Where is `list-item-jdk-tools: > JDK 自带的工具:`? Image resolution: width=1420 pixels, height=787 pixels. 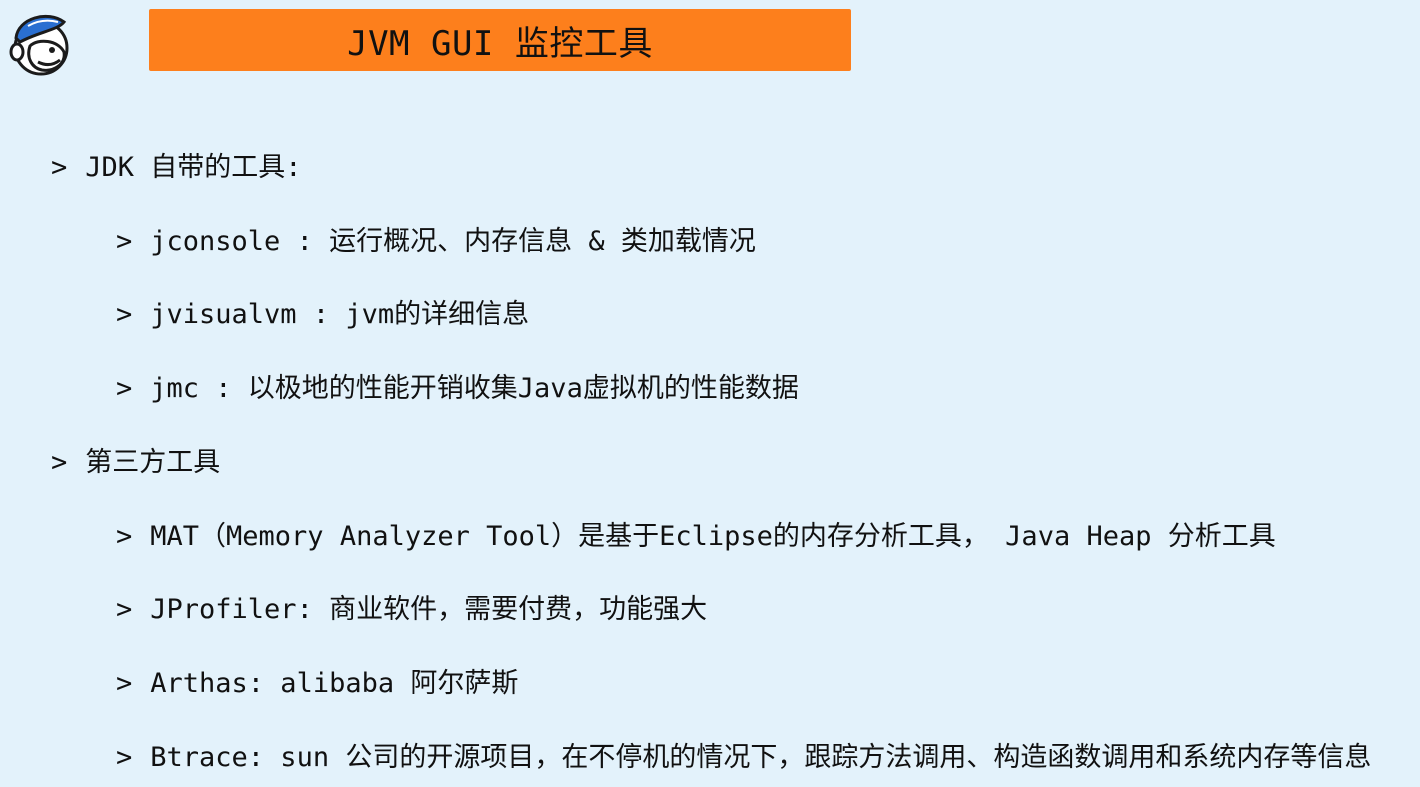
list-item-jdk-tools: > JDK 自带的工具: is located at coordinates (176, 168).